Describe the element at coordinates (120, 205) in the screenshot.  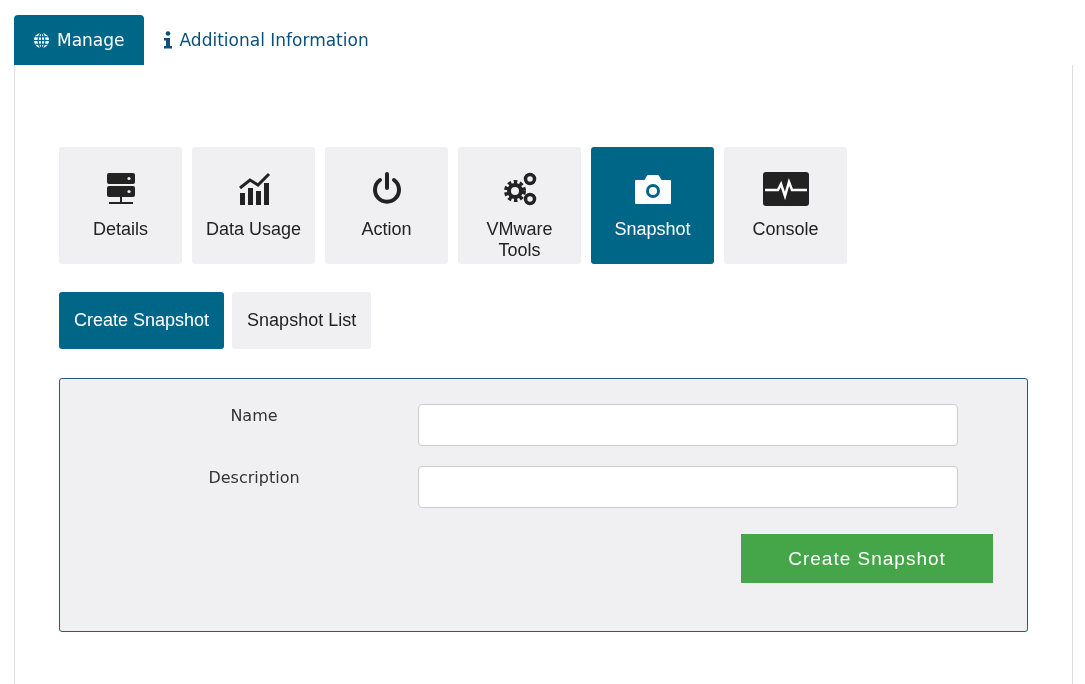
I see `tool-tile: Details` at that location.